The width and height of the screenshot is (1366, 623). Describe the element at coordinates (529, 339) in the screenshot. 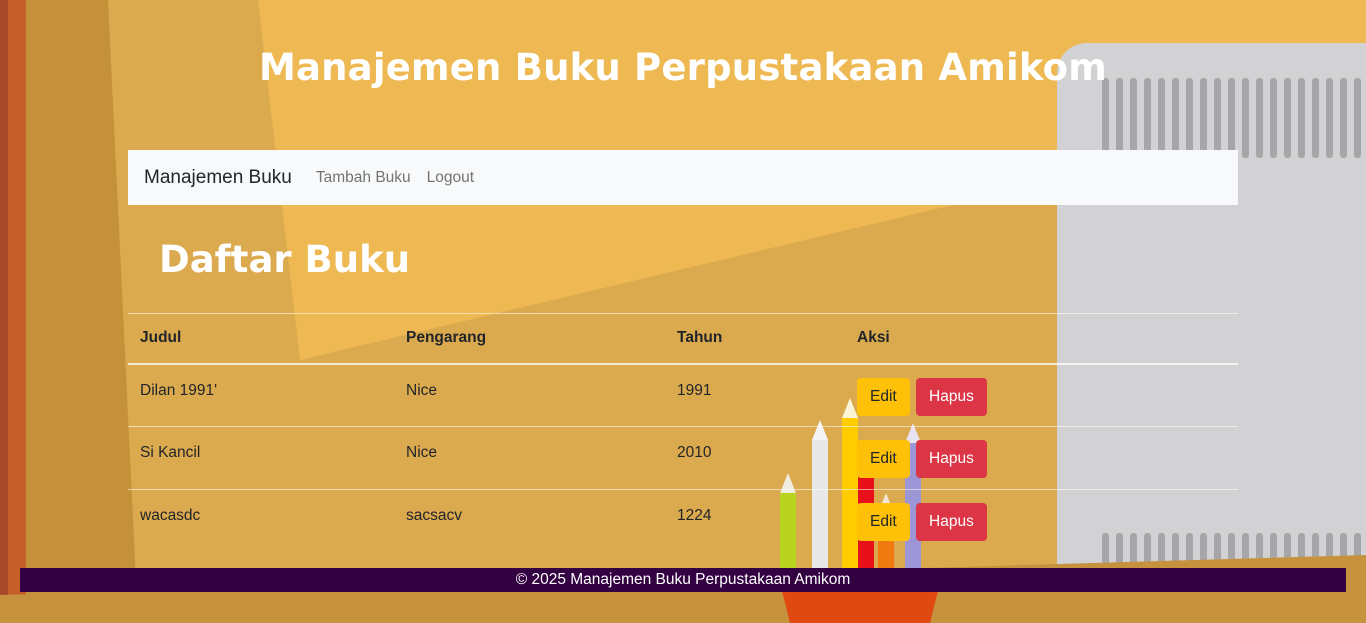

I see `column-header-pengarang: Pengarang` at that location.